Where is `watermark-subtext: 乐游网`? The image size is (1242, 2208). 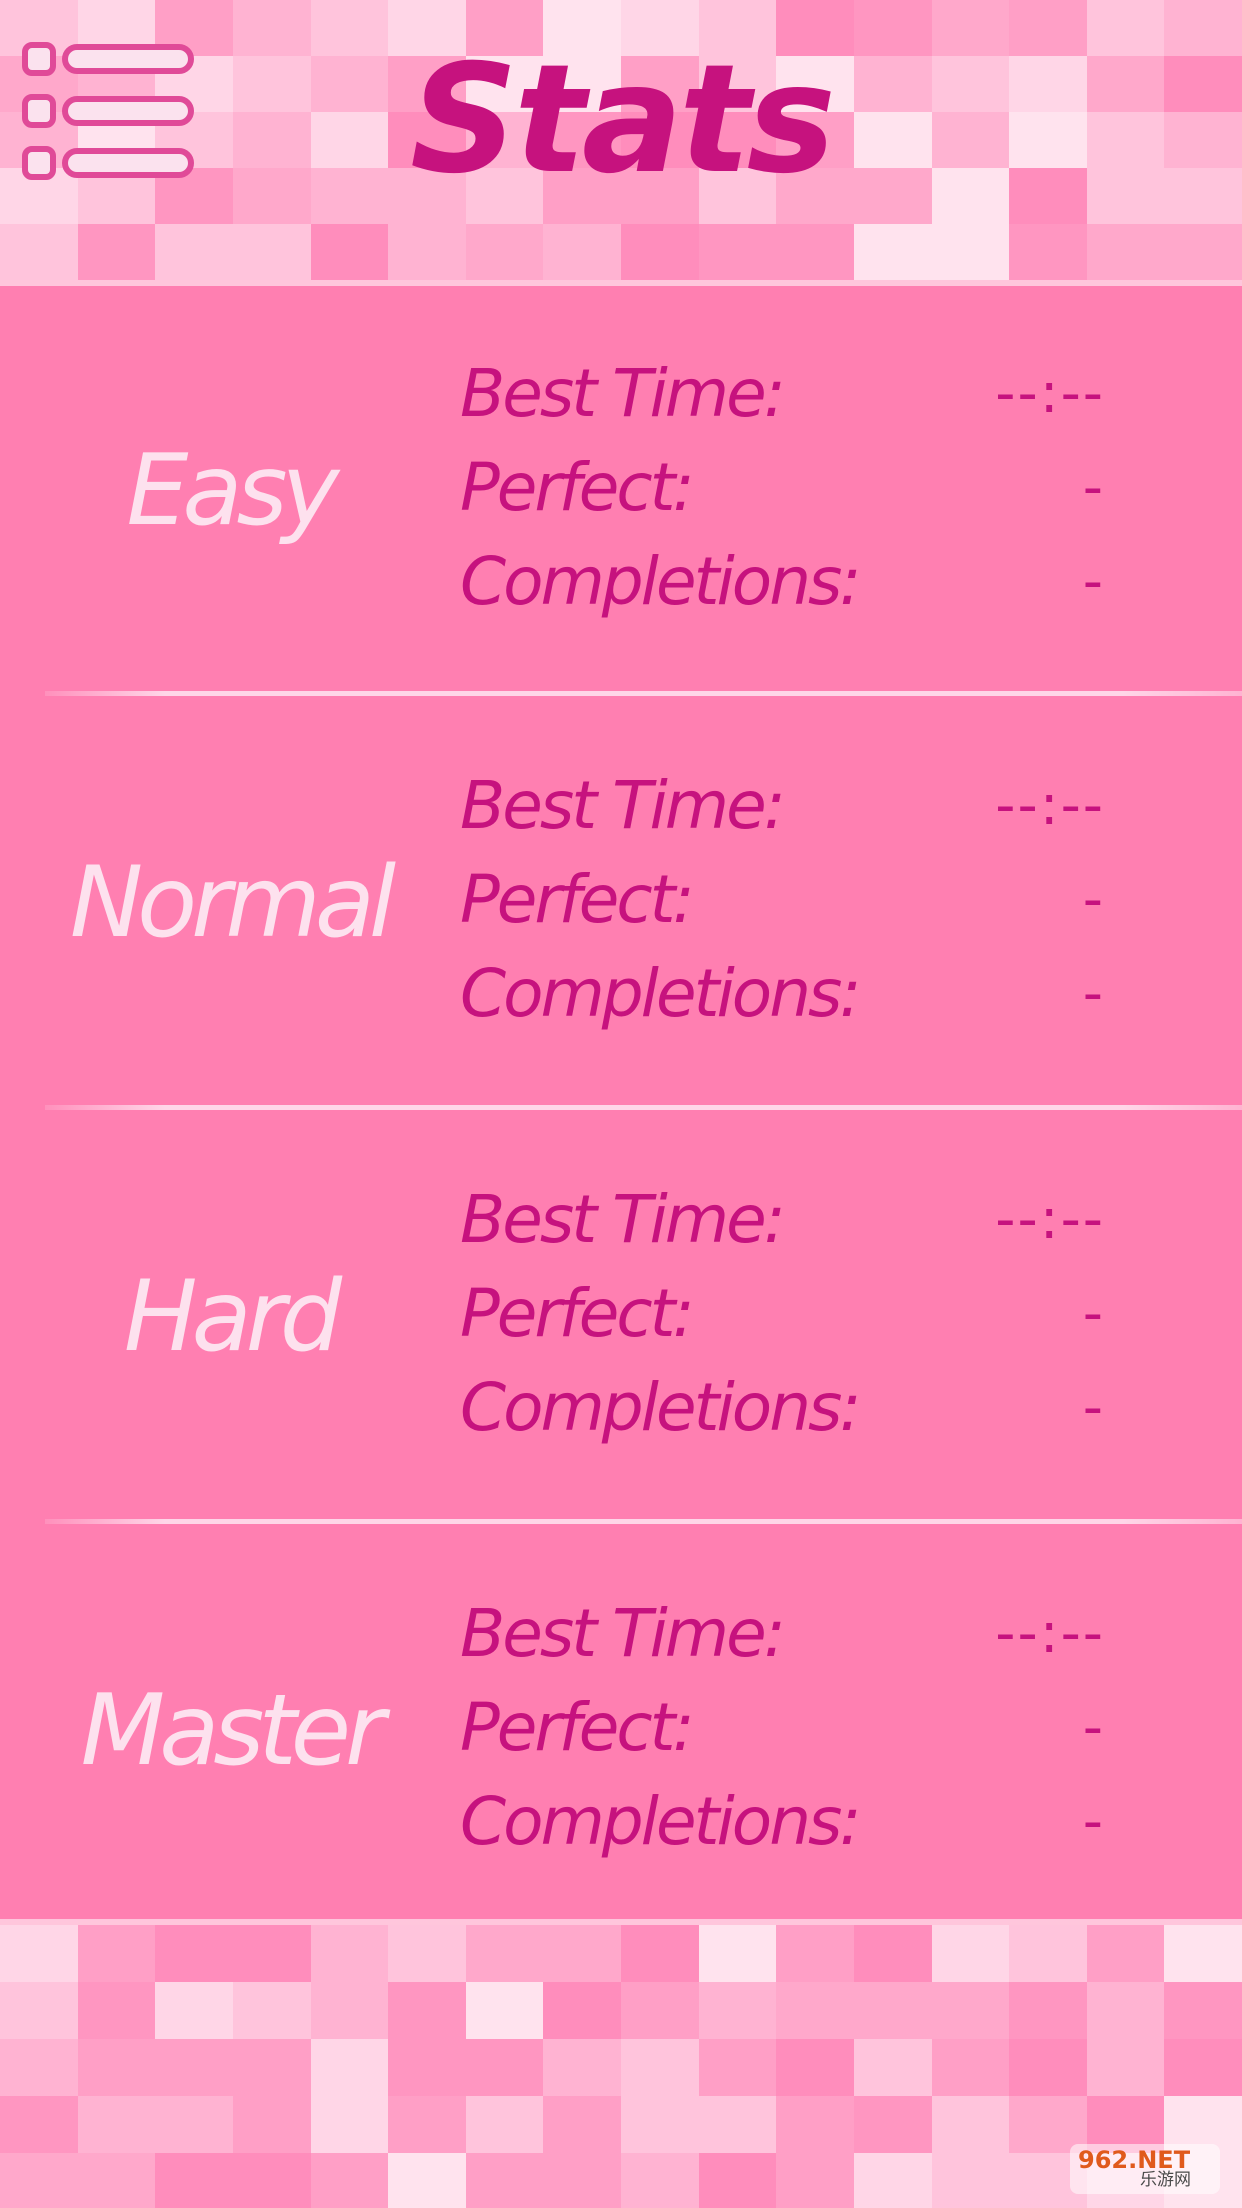 watermark-subtext: 乐游网 is located at coordinates (1165, 2180).